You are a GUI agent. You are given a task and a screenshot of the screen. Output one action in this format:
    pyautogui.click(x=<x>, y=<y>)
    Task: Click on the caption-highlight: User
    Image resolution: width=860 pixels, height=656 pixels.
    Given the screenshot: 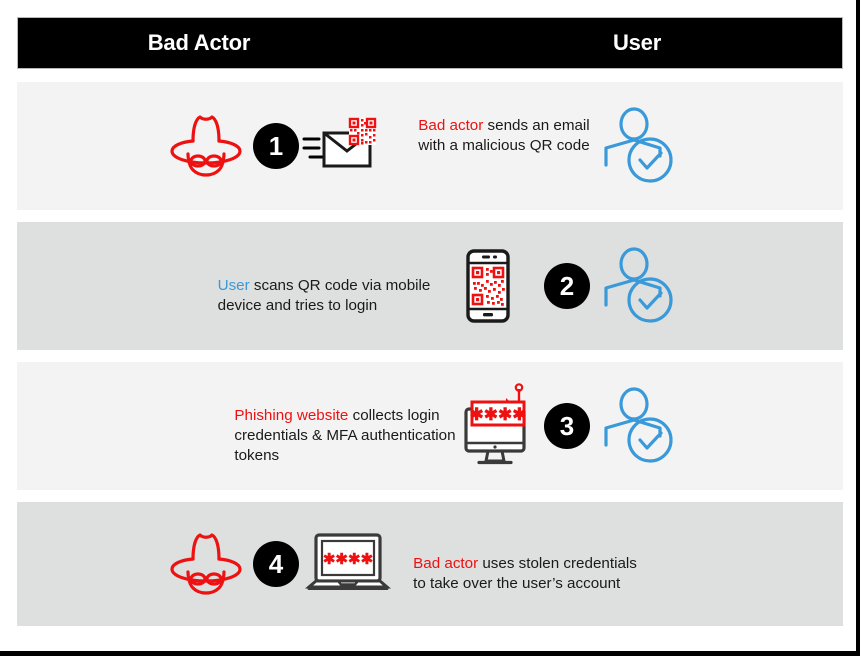 What is the action you would take?
    pyautogui.click(x=233, y=285)
    